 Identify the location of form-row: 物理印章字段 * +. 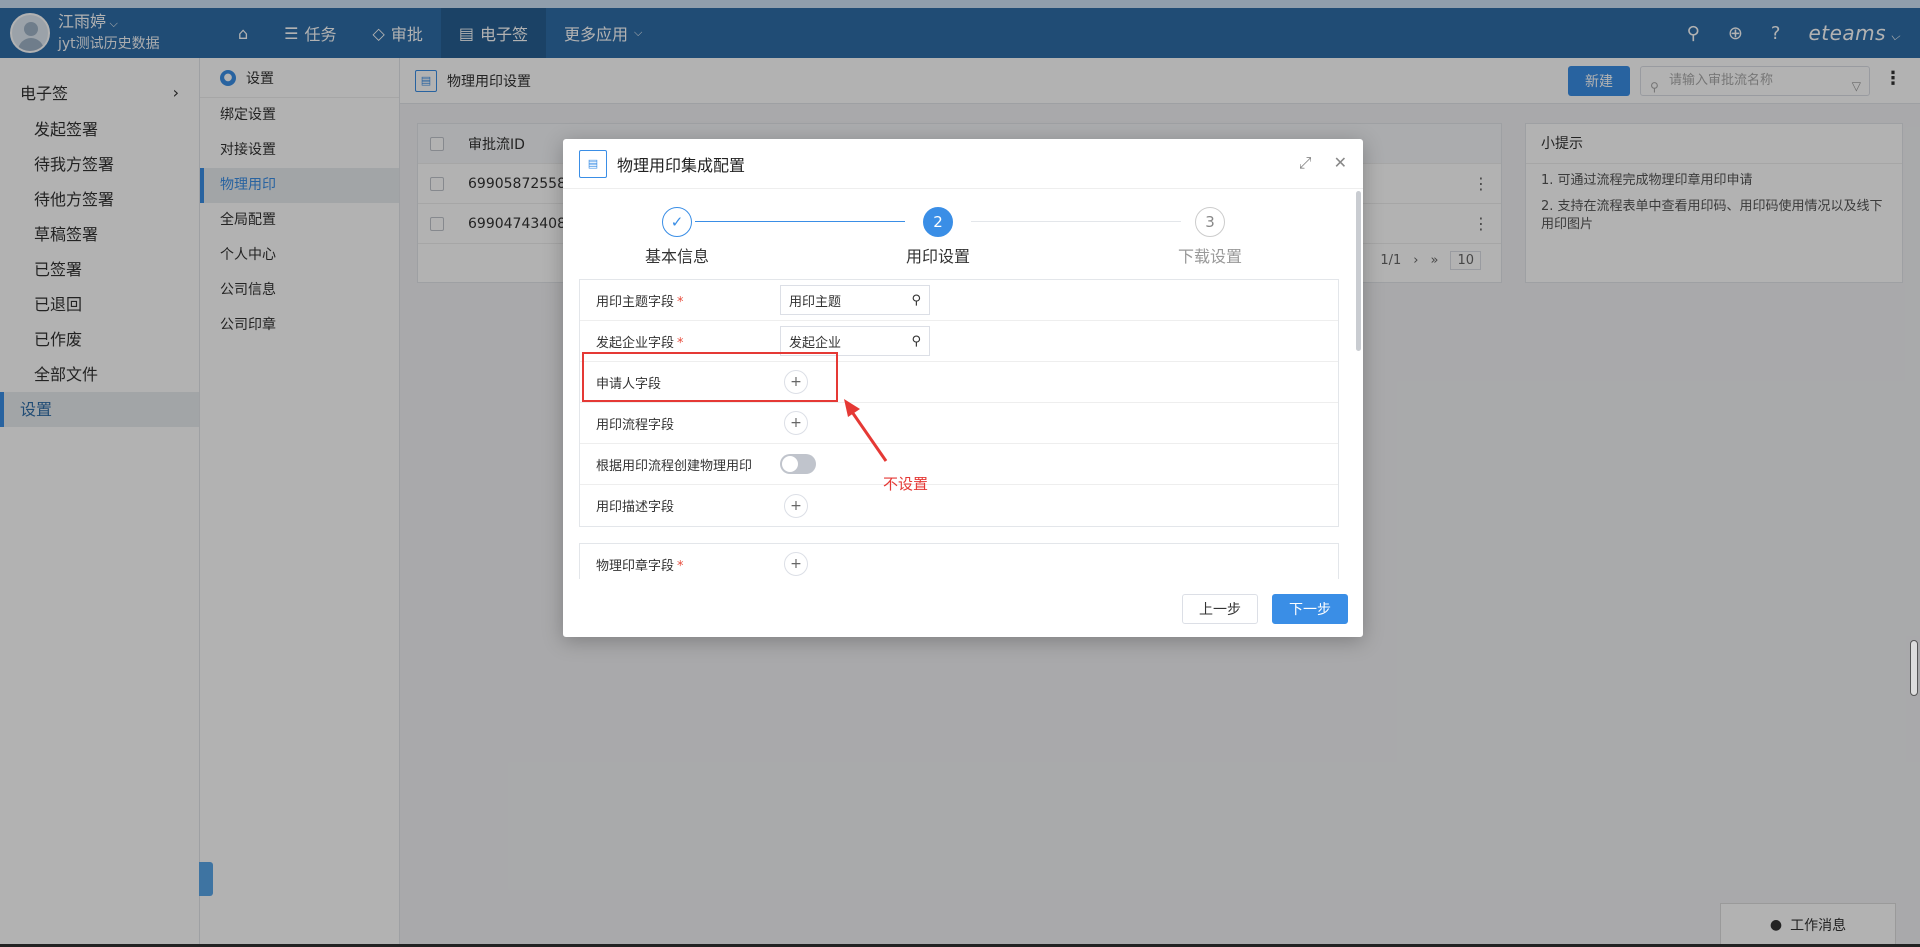
(959, 561).